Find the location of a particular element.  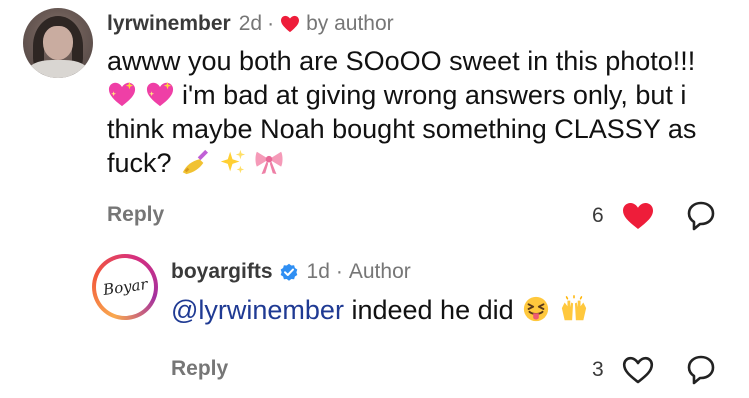

reply-text: @lyrwinember indeed he did is located at coordinates (380, 310).